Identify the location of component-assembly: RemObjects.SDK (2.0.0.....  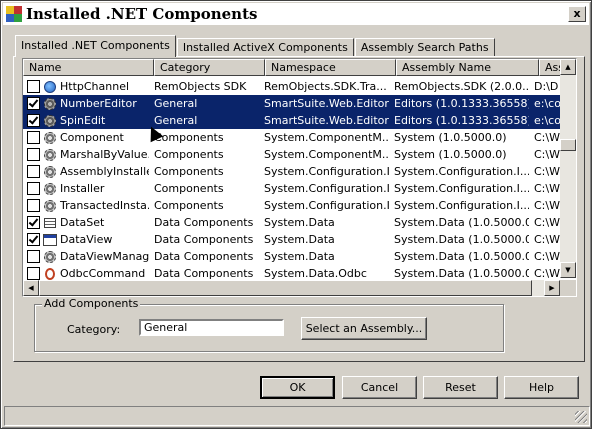
(461, 86).